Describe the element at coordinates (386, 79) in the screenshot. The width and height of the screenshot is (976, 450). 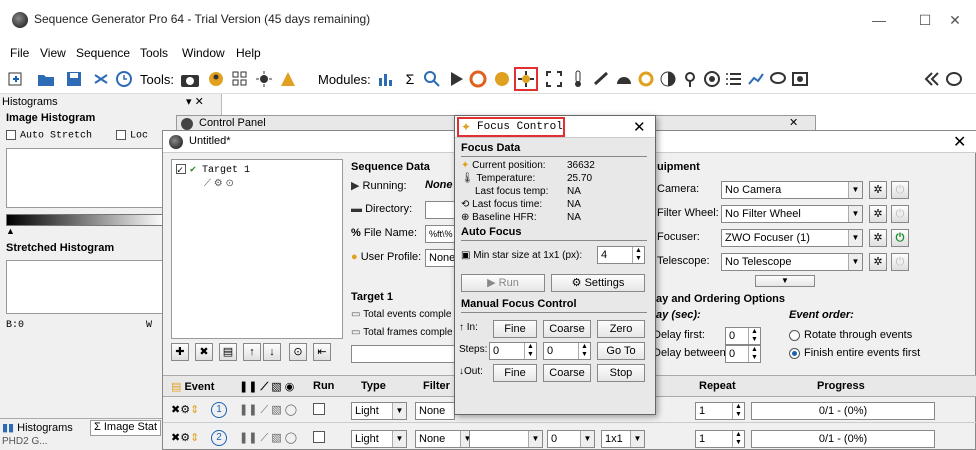
I see `histogram-module-icon` at that location.